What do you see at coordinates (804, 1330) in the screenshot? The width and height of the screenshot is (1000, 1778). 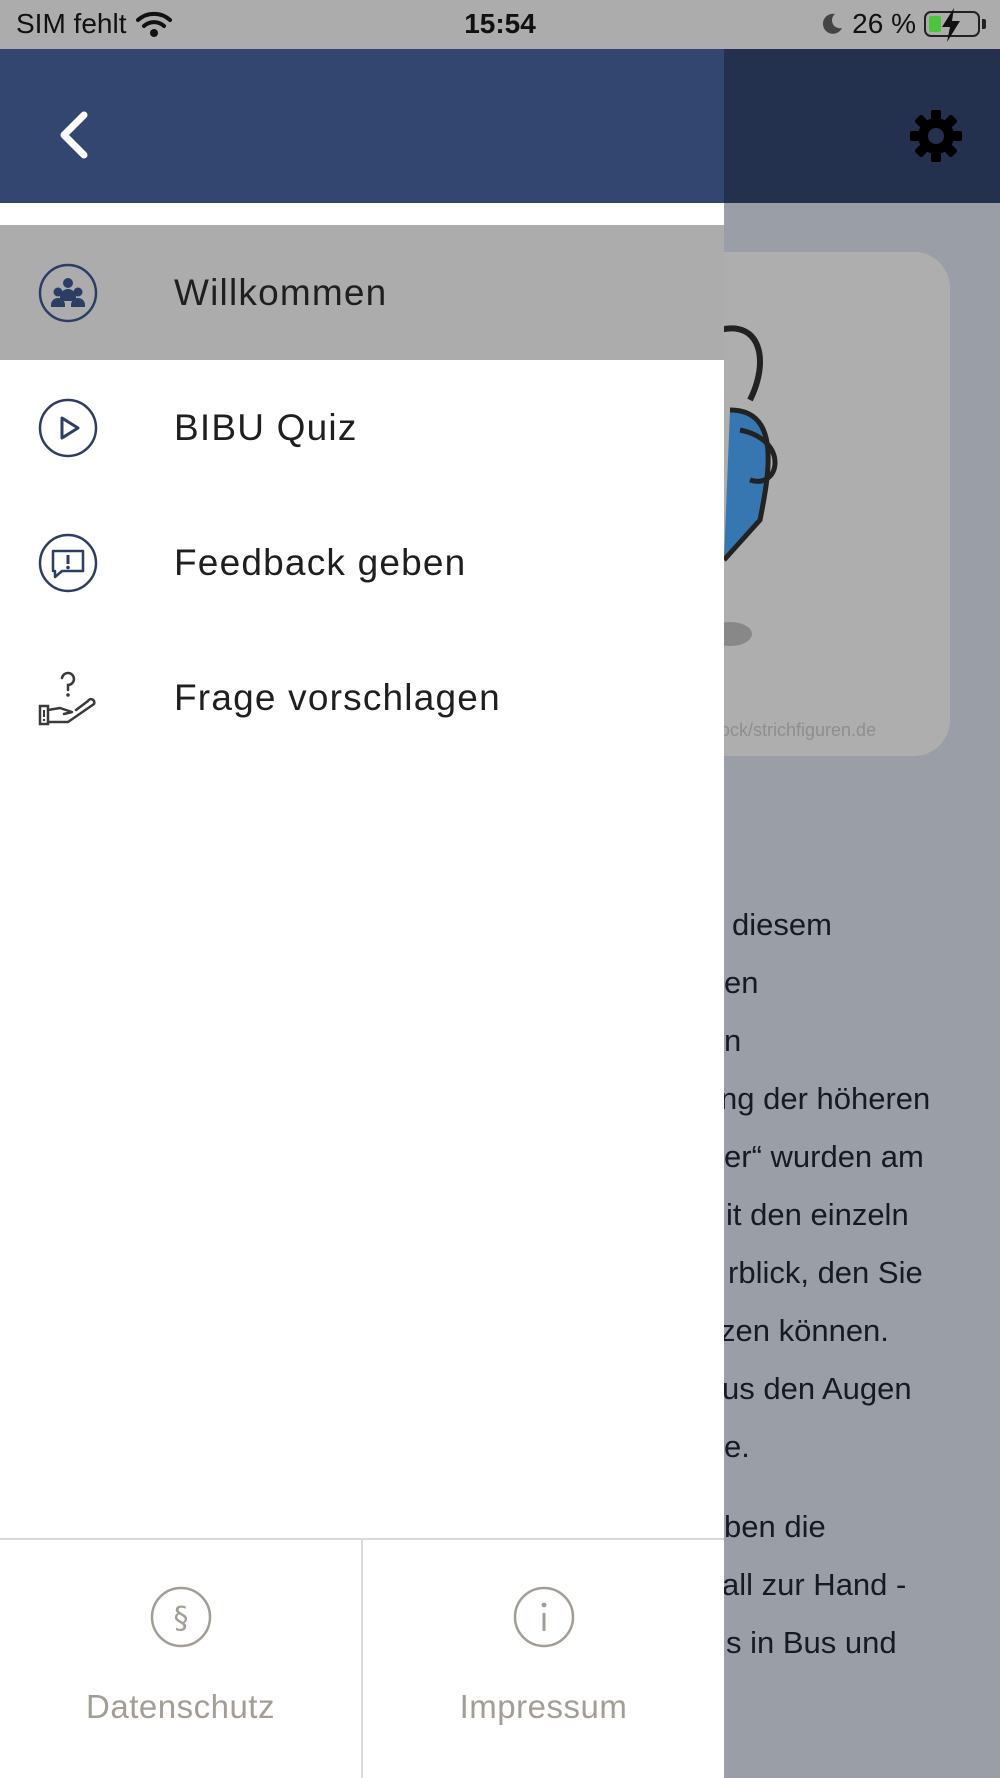 I see `bg-text-line: zen können.` at bounding box center [804, 1330].